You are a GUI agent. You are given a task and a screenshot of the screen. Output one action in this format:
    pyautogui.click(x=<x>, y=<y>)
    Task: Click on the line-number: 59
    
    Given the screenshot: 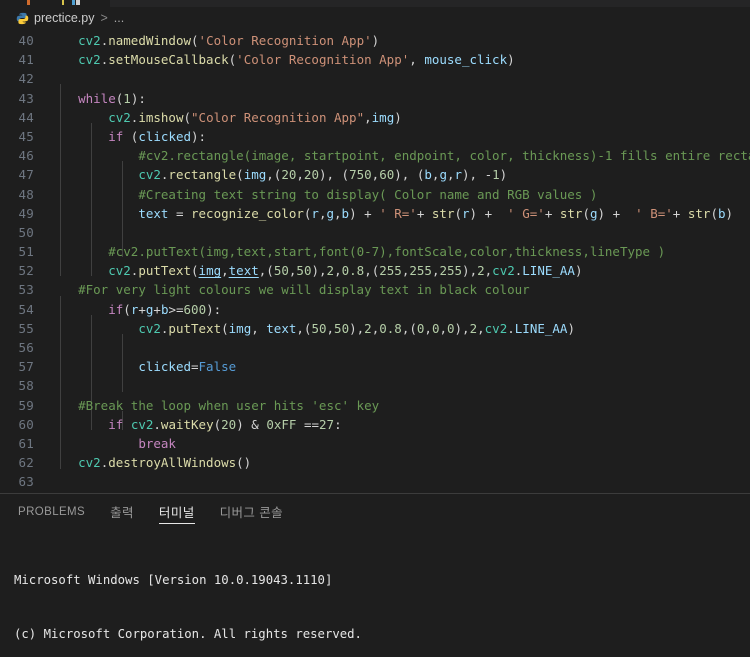 What is the action you would take?
    pyautogui.click(x=26, y=405)
    